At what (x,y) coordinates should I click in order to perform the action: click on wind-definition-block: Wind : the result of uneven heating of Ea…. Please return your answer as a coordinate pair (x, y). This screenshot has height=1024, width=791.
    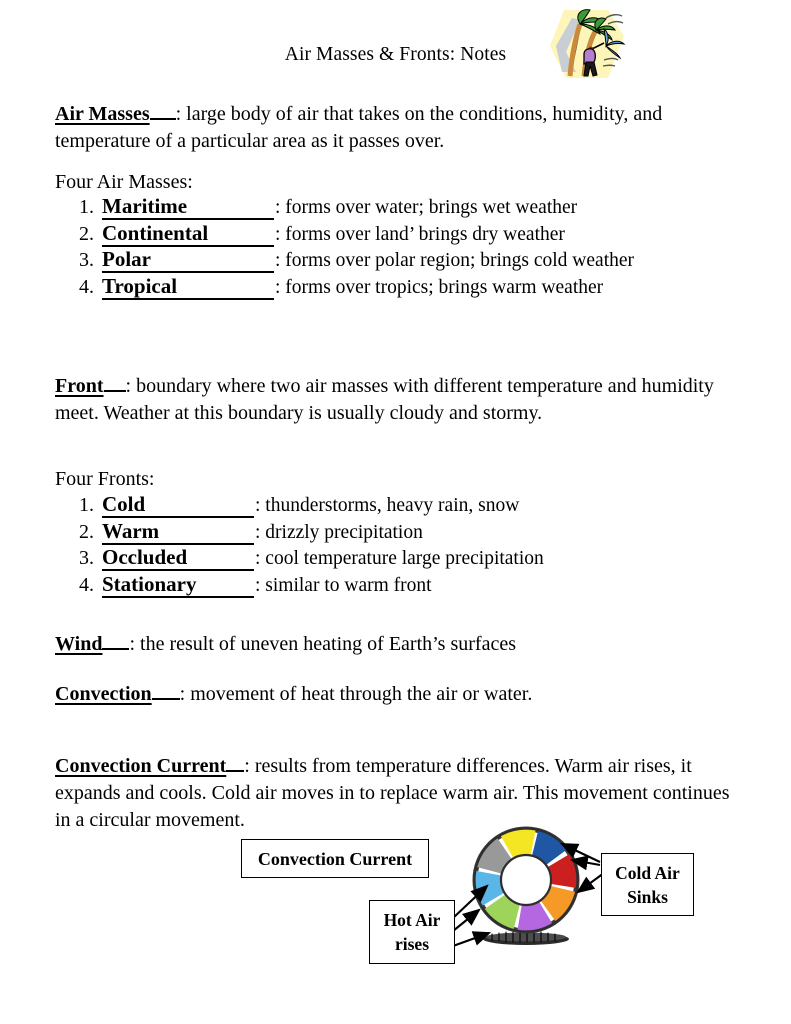
    Looking at the image, I should click on (400, 642).